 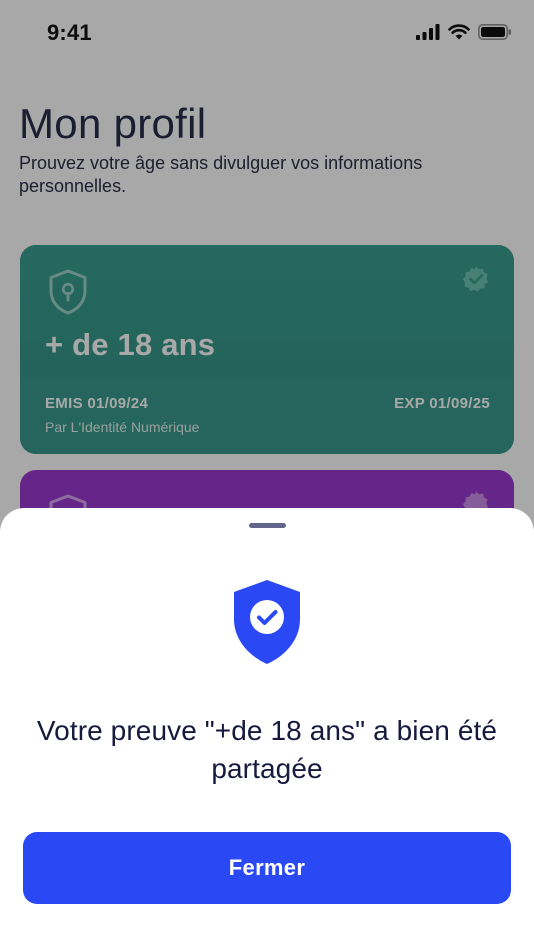 What do you see at coordinates (267, 622) in the screenshot?
I see `shield-check-icon` at bounding box center [267, 622].